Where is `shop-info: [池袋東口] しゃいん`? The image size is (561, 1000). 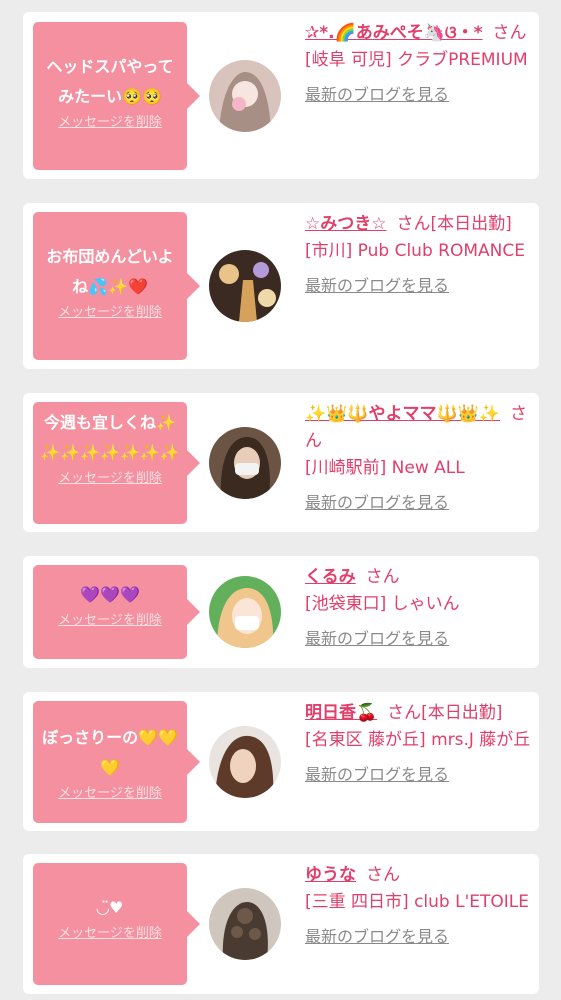
shop-info: [池袋東口] しゃいん is located at coordinates (418, 604).